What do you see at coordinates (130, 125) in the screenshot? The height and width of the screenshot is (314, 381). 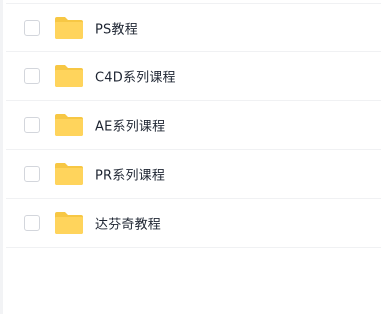 I see `file-name: AE系列课程` at bounding box center [130, 125].